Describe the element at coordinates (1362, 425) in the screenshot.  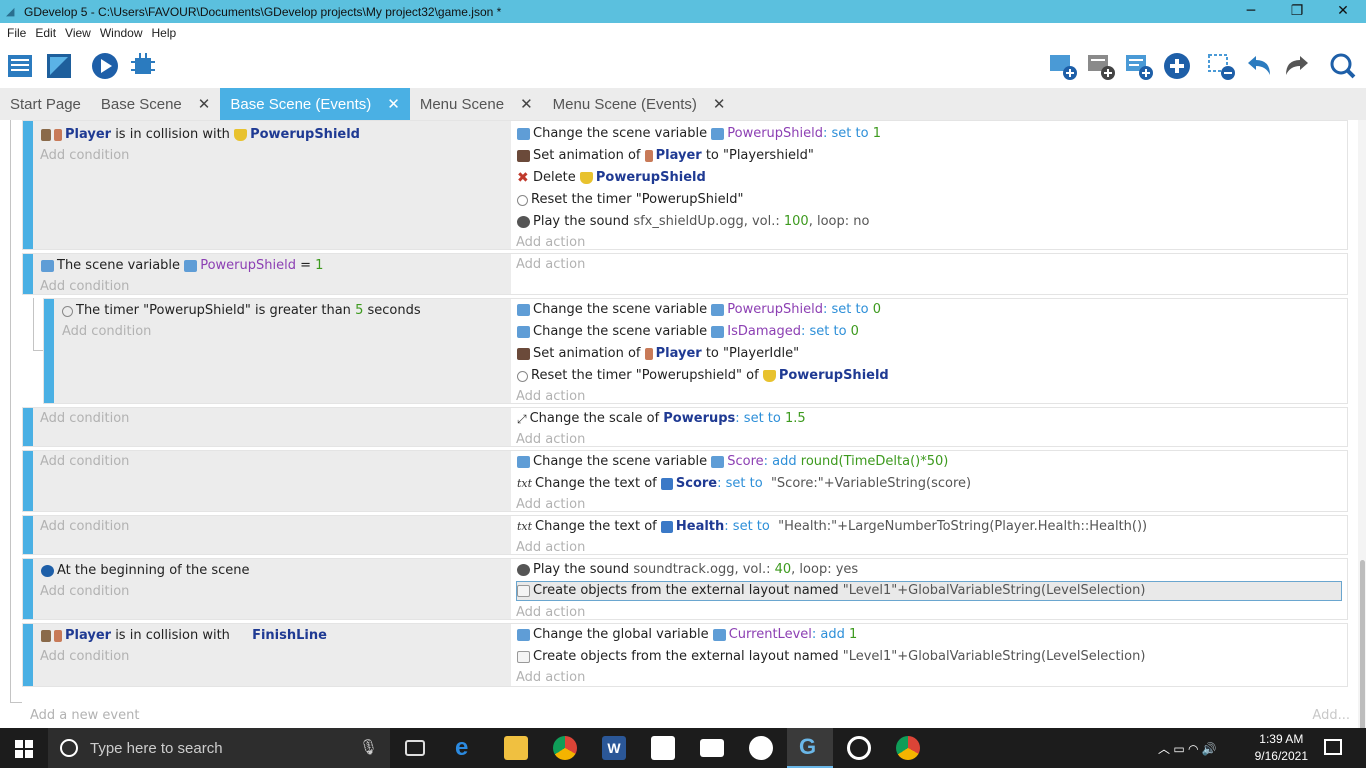
I see `vertical-scrollbar` at that location.